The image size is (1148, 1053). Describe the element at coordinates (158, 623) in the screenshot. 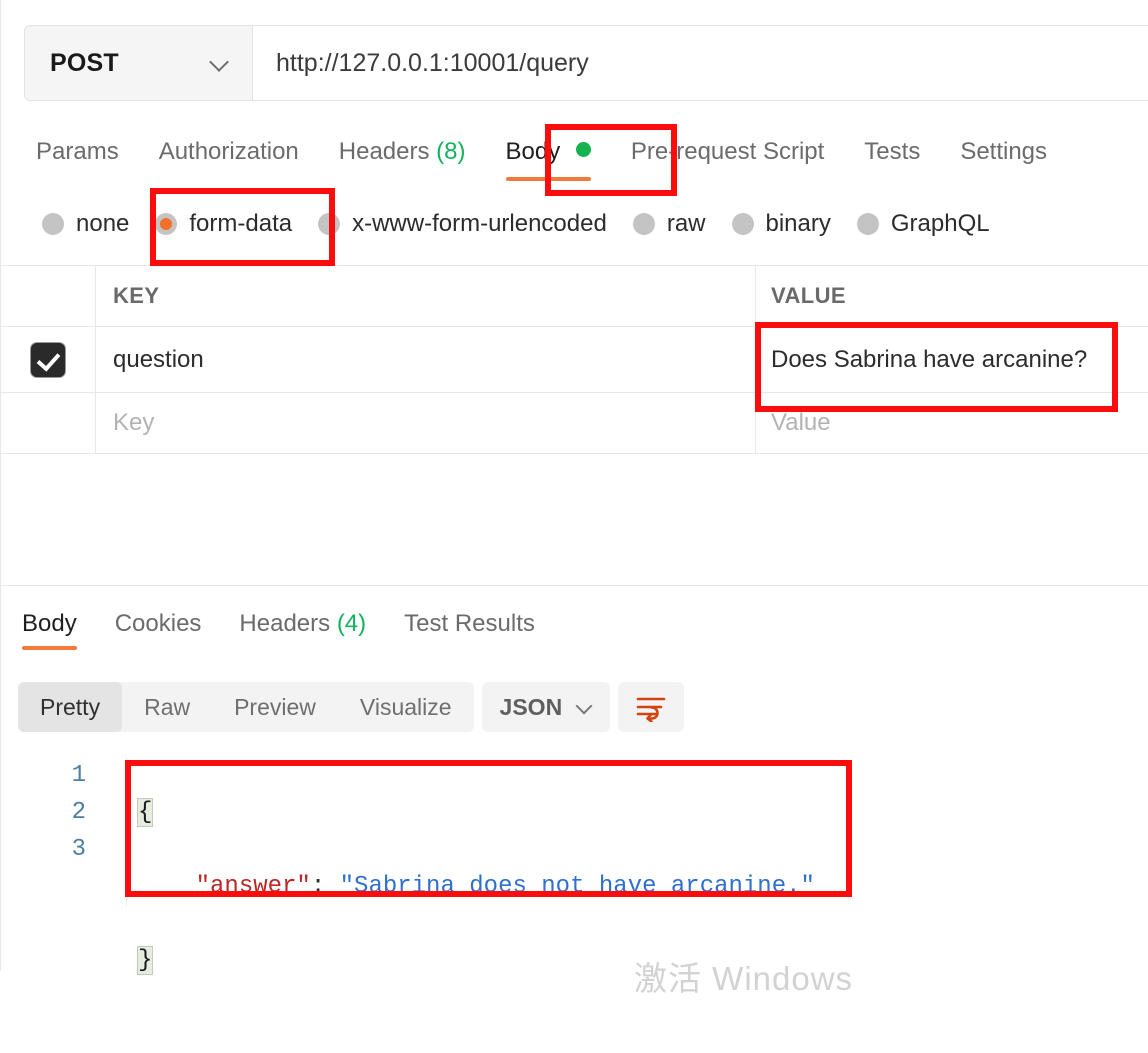

I see `response-tab-cookies-label: Cookies` at that location.